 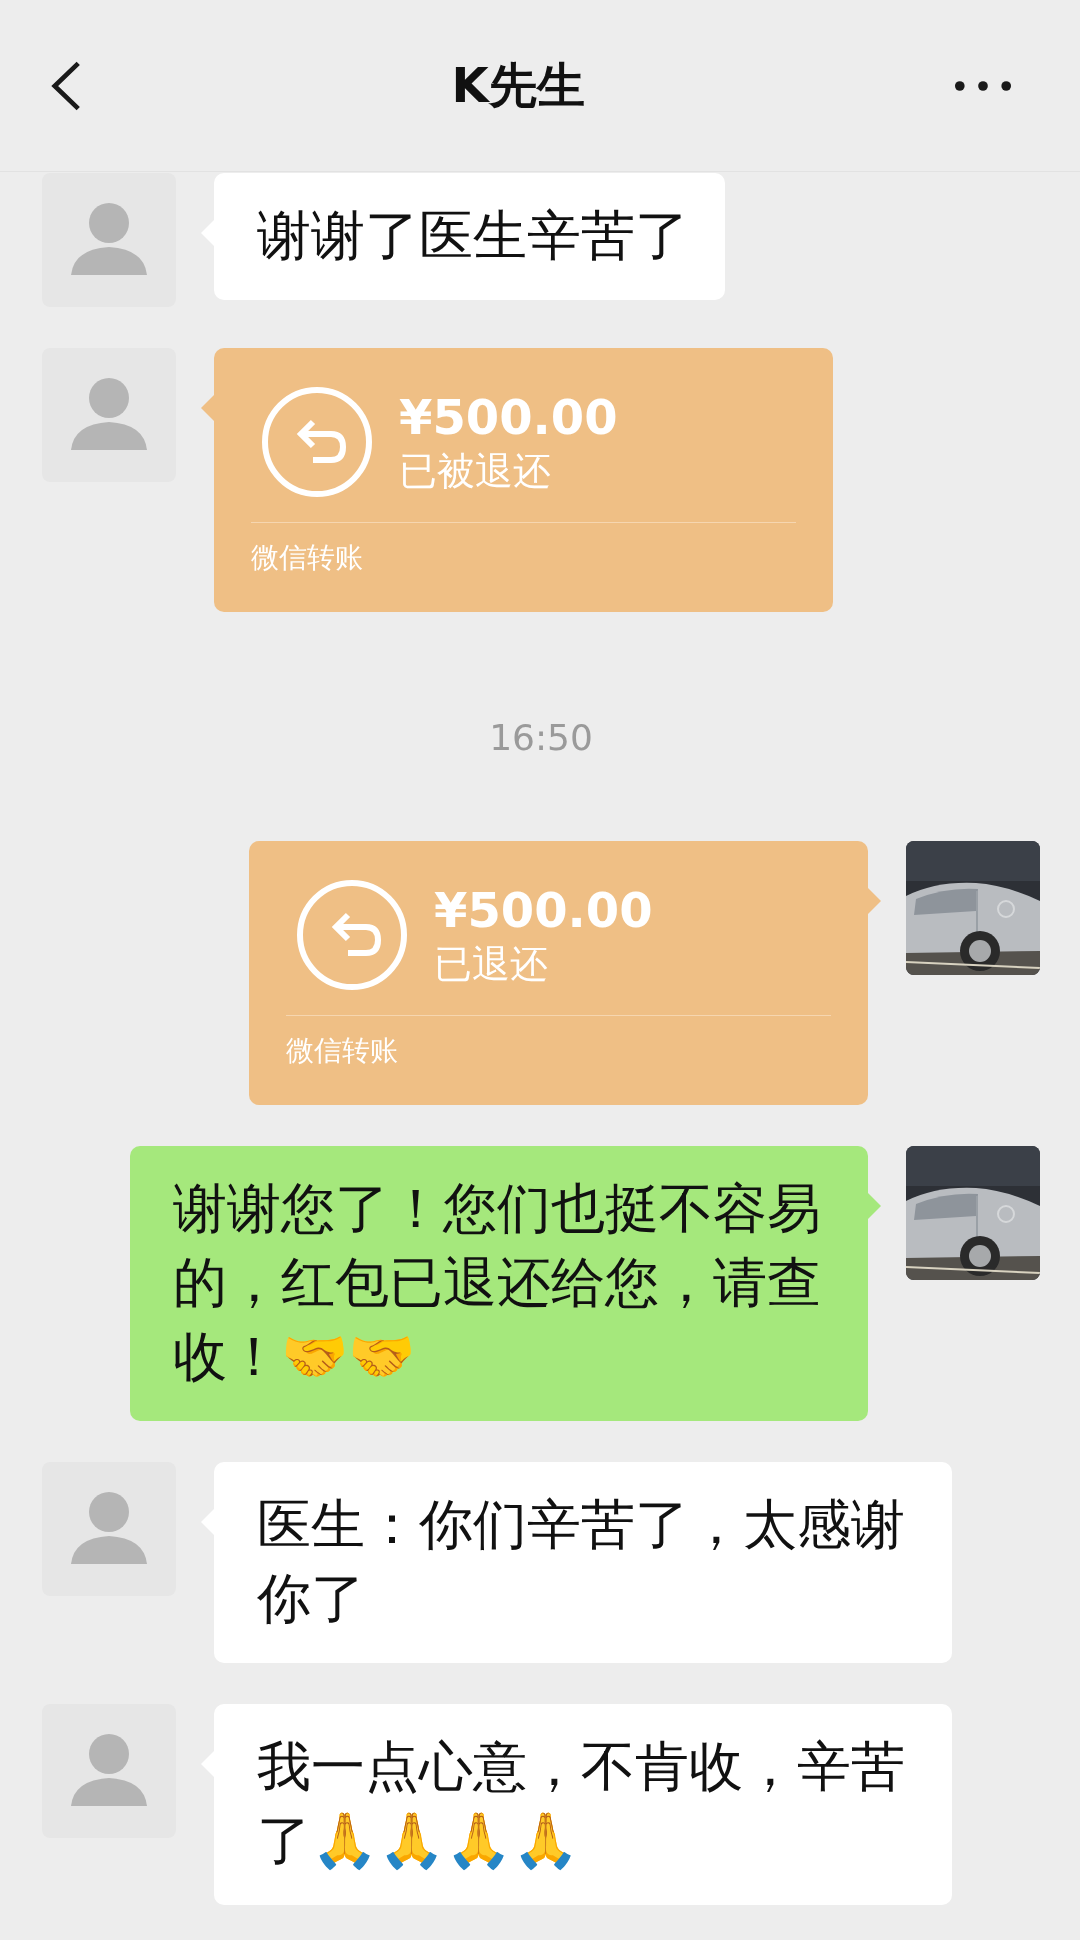 I want to click on message-bubble: 谢谢您了！您们也挺不容易的，红包已退还给您，请查收！🤝🤝, so click(x=499, y=1283).